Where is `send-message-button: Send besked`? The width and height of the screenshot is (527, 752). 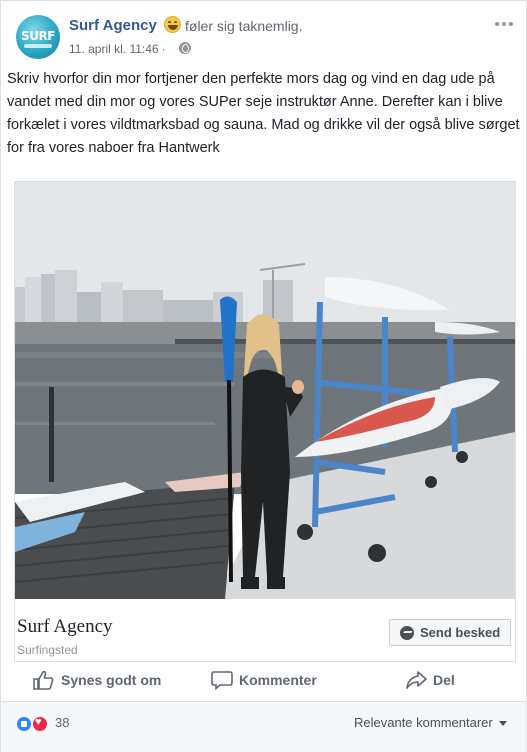 send-message-button: Send besked is located at coordinates (450, 632).